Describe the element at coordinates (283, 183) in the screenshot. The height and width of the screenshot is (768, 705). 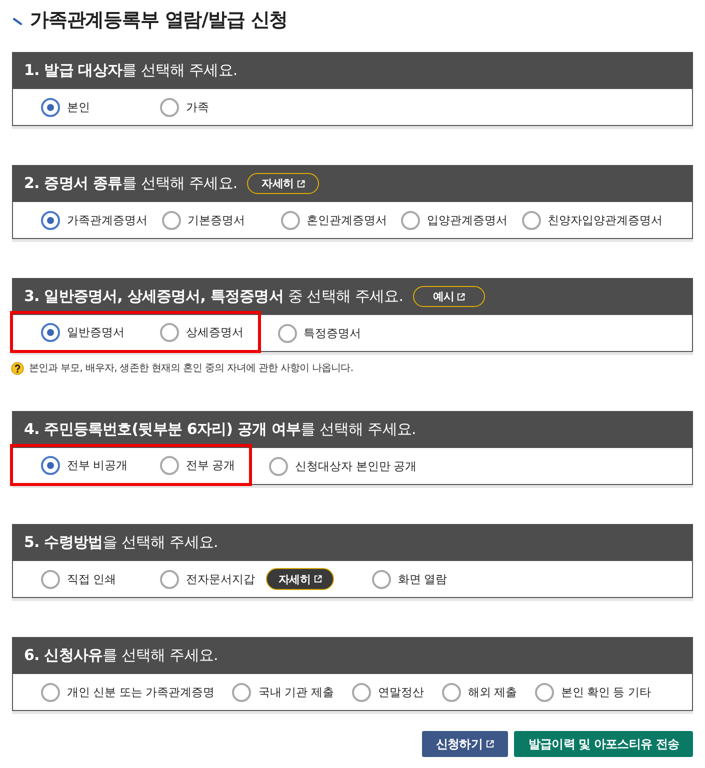
I see `header-button: 자세히` at that location.